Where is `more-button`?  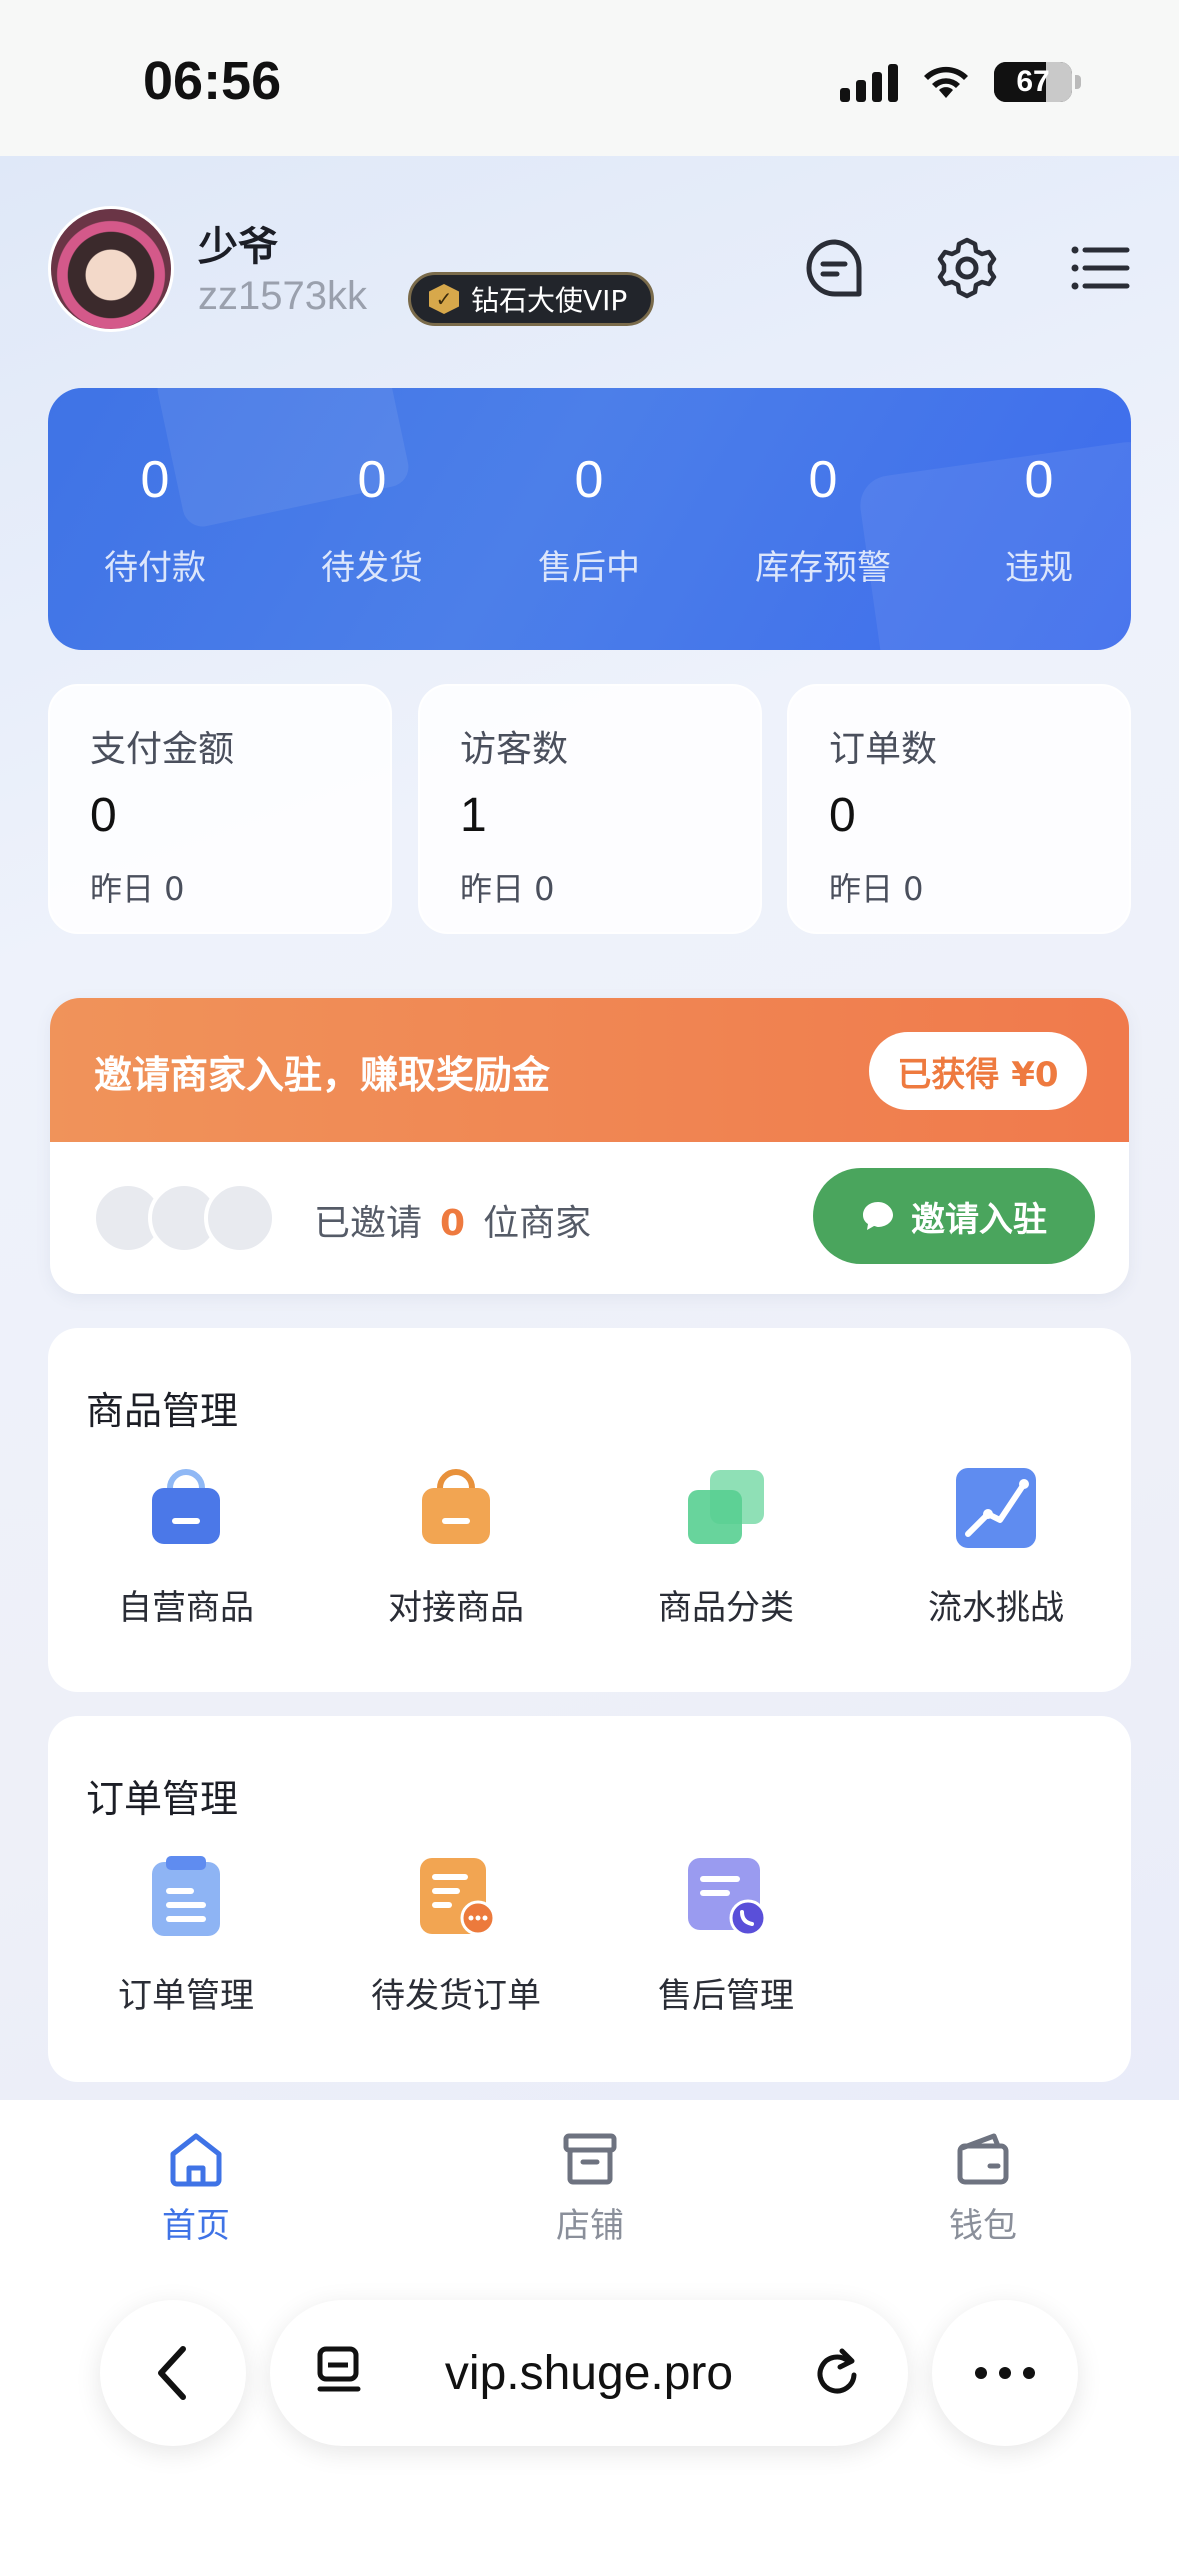
more-button is located at coordinates (1005, 2373).